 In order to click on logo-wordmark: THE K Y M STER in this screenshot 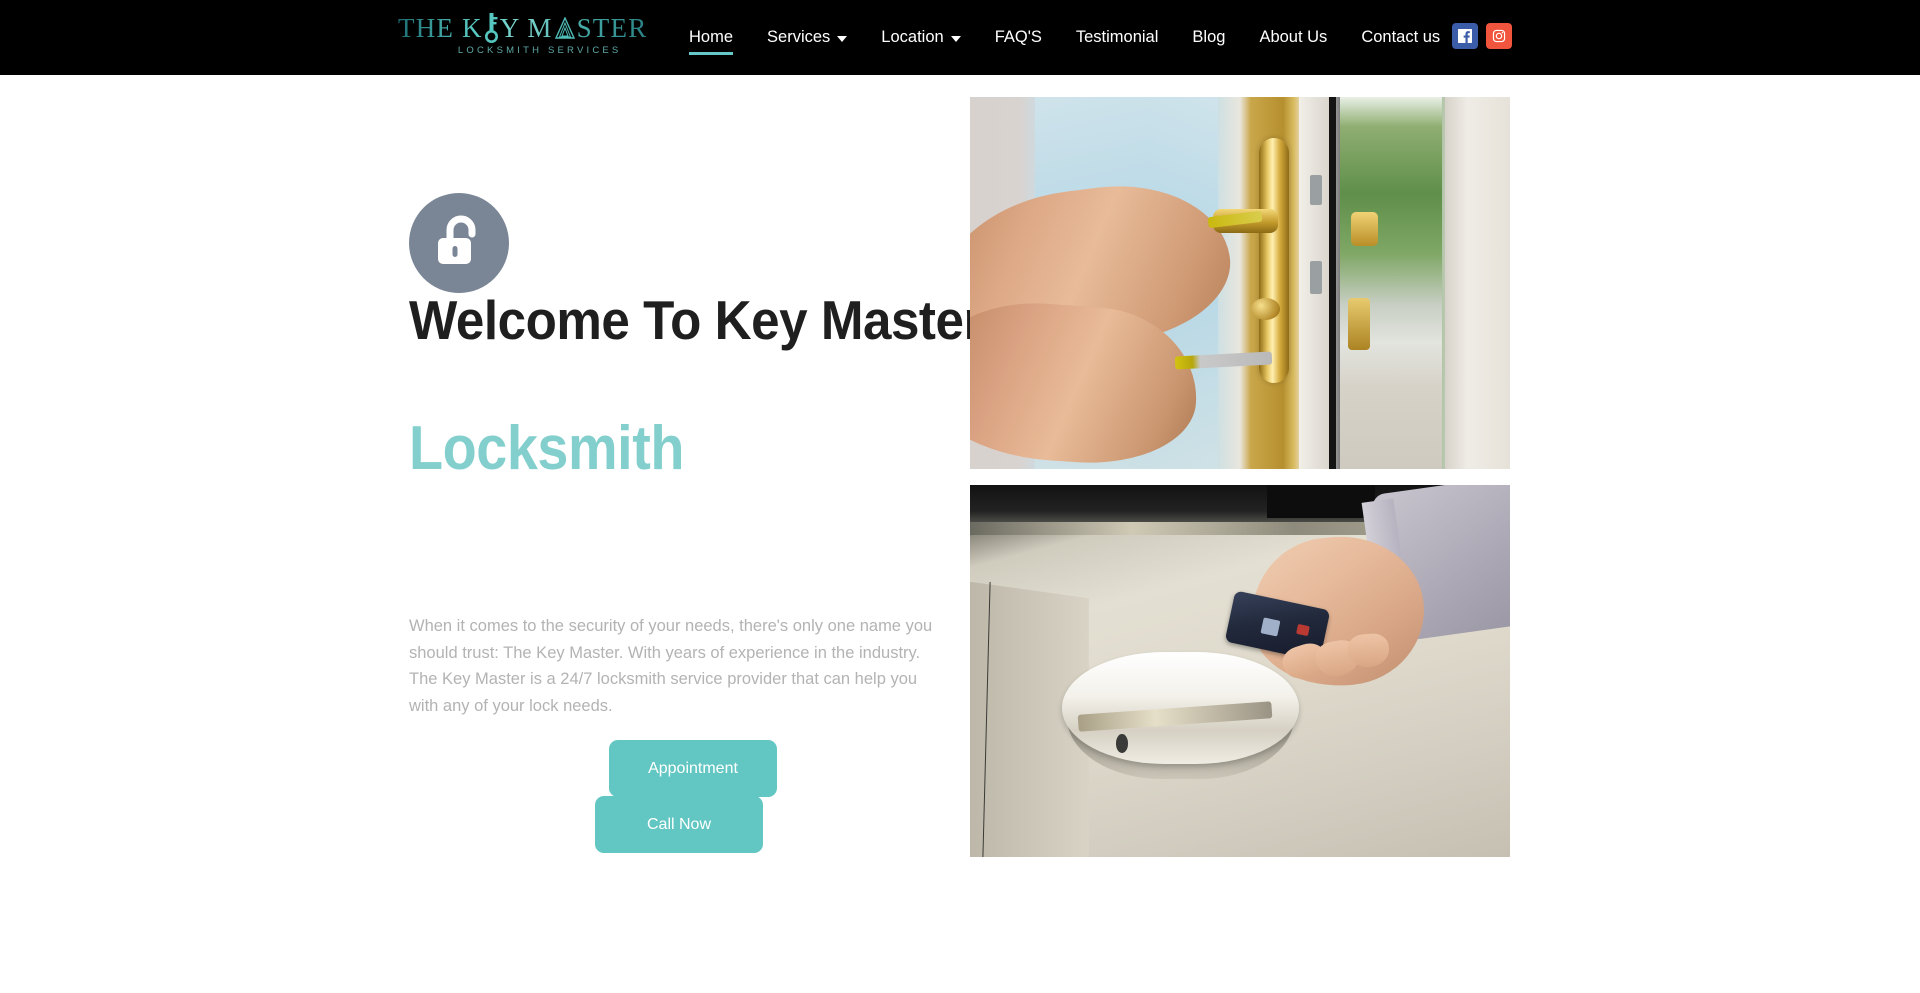, I will do `click(522, 28)`.